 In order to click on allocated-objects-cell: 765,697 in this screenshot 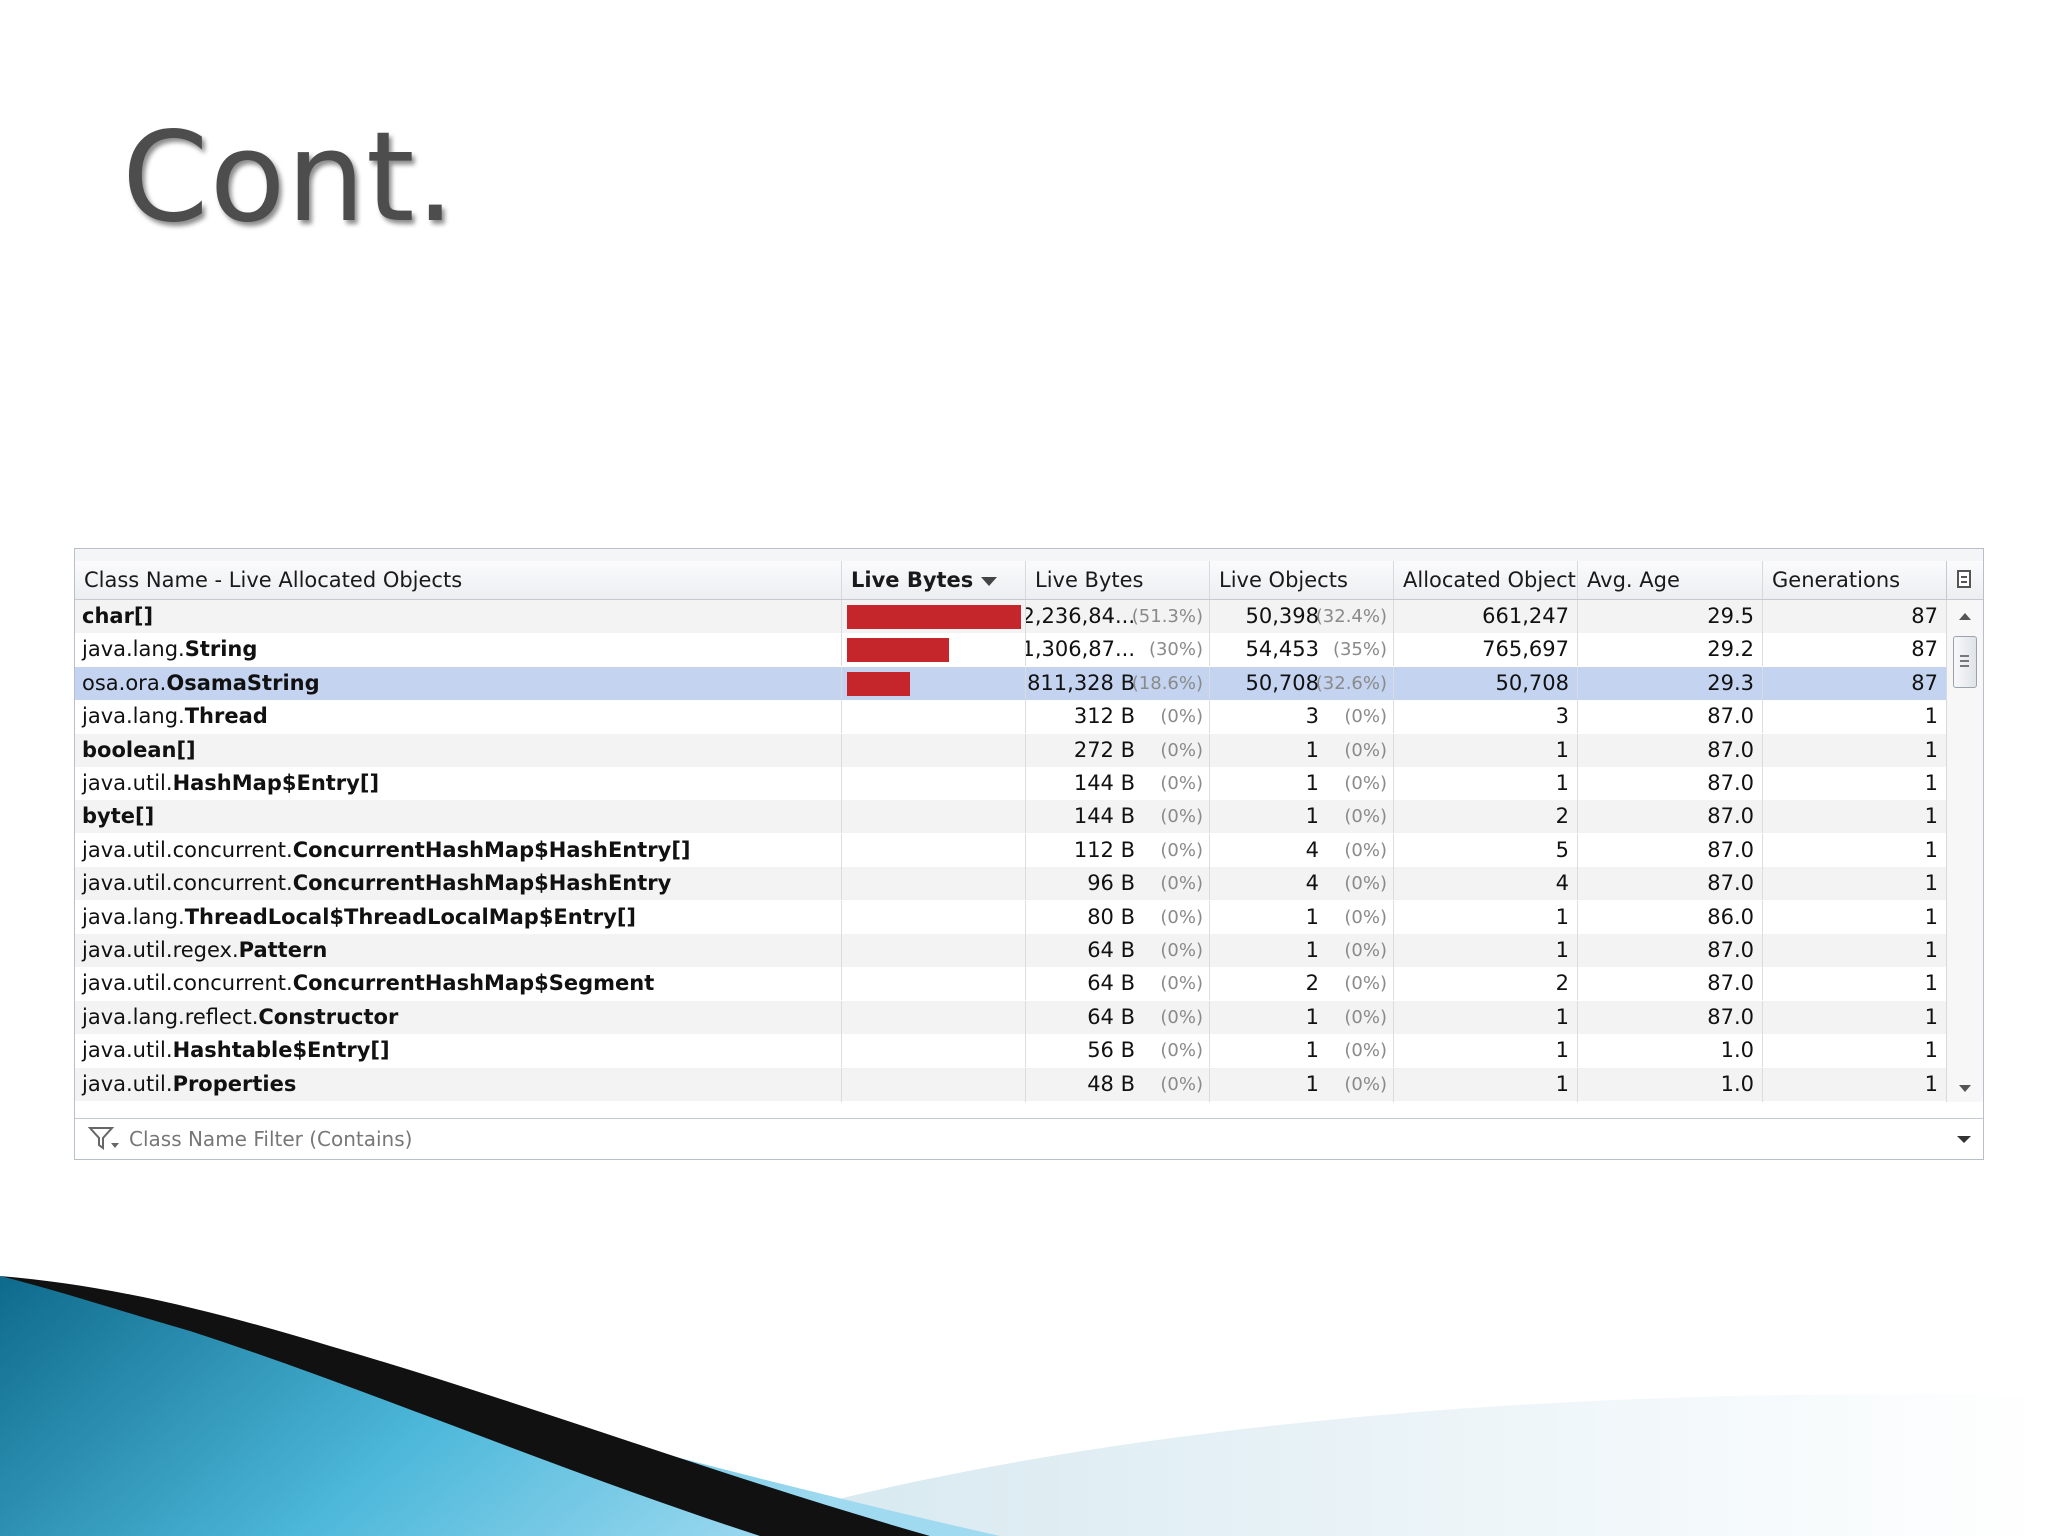, I will do `click(1486, 650)`.